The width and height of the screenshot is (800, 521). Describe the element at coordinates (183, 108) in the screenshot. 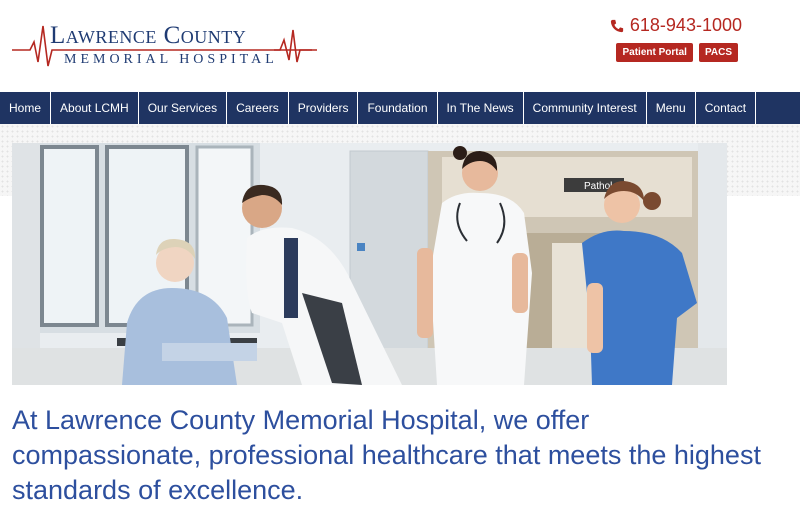

I see `nav-item-services: Our Services` at that location.